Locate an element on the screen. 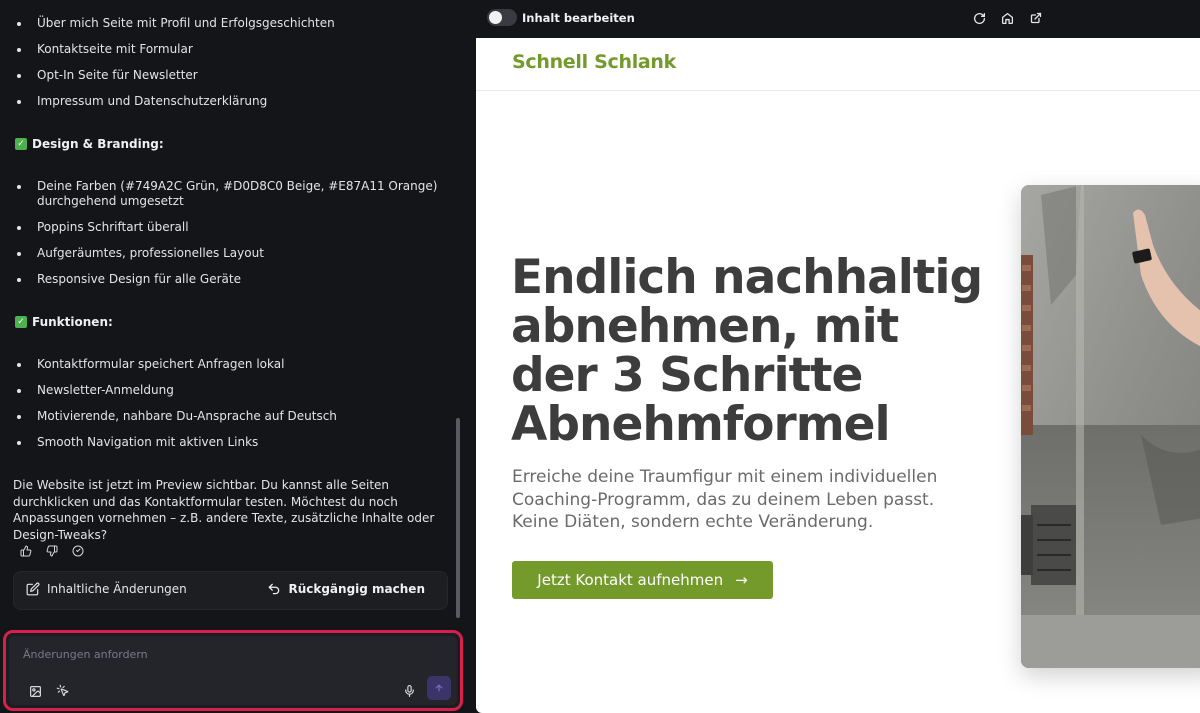  list-item: Newsletter-Anmeldung is located at coordinates (234, 390).